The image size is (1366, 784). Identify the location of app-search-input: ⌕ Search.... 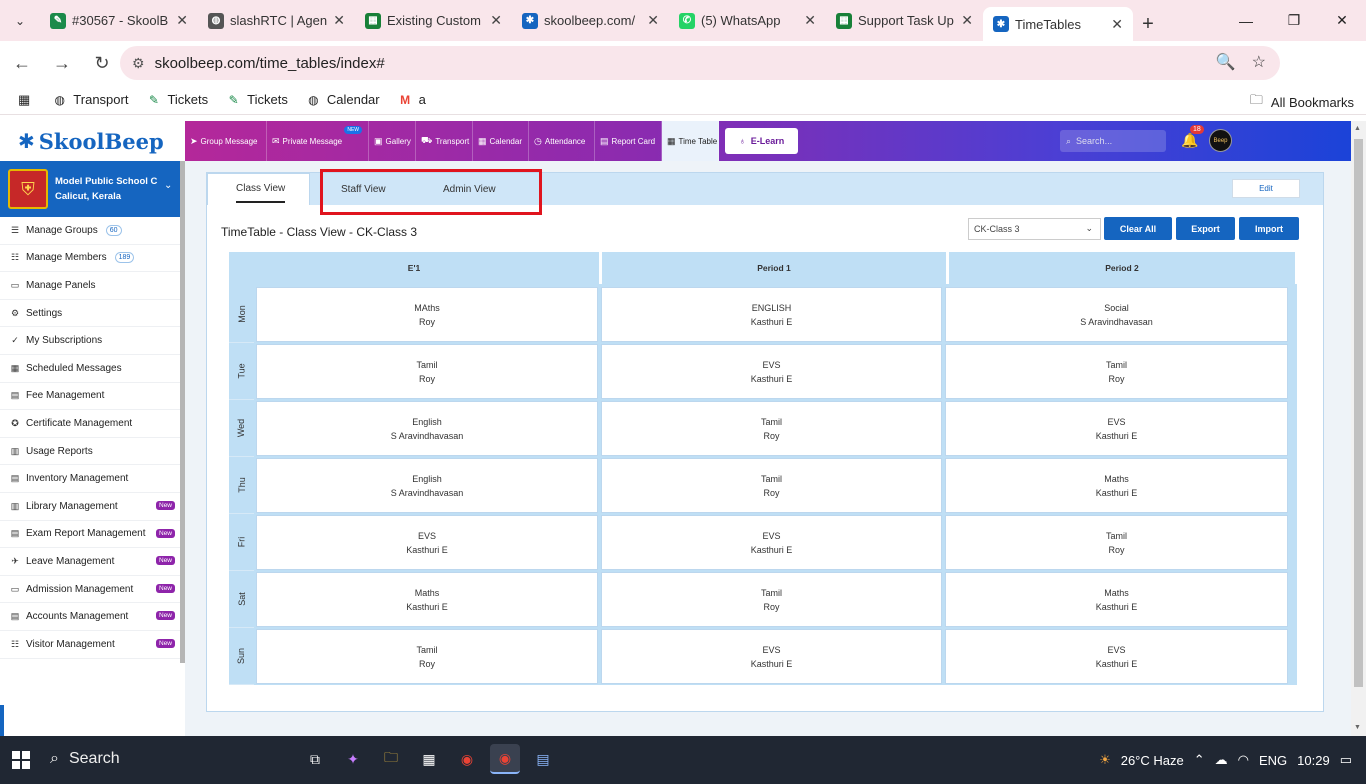
(1113, 141).